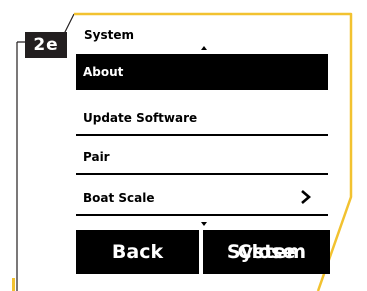 The width and height of the screenshot is (367, 291). What do you see at coordinates (204, 48) in the screenshot?
I see `scroll-up-arrow-icon` at bounding box center [204, 48].